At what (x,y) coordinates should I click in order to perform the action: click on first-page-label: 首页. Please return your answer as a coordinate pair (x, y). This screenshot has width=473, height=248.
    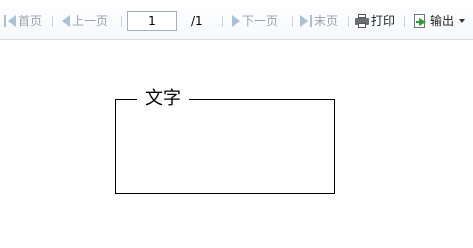
    Looking at the image, I should click on (30, 21).